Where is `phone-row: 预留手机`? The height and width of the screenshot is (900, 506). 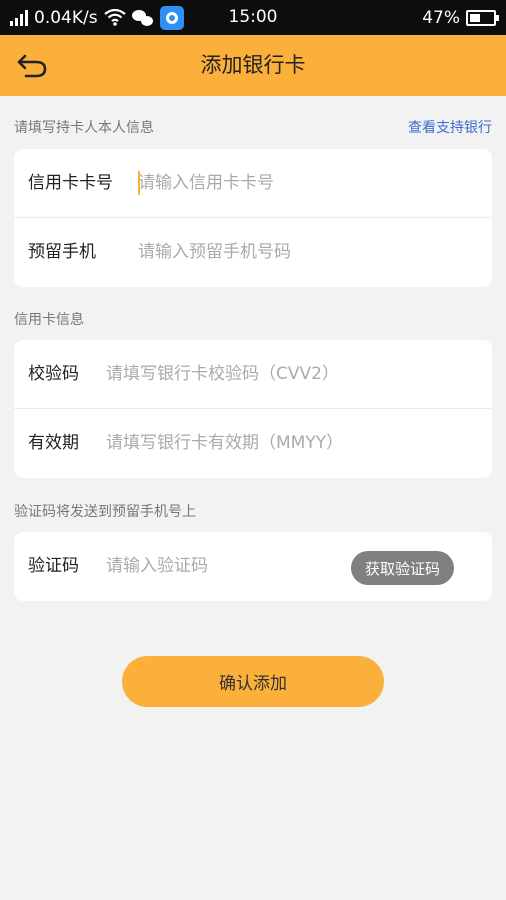
phone-row: 预留手机 is located at coordinates (253, 252).